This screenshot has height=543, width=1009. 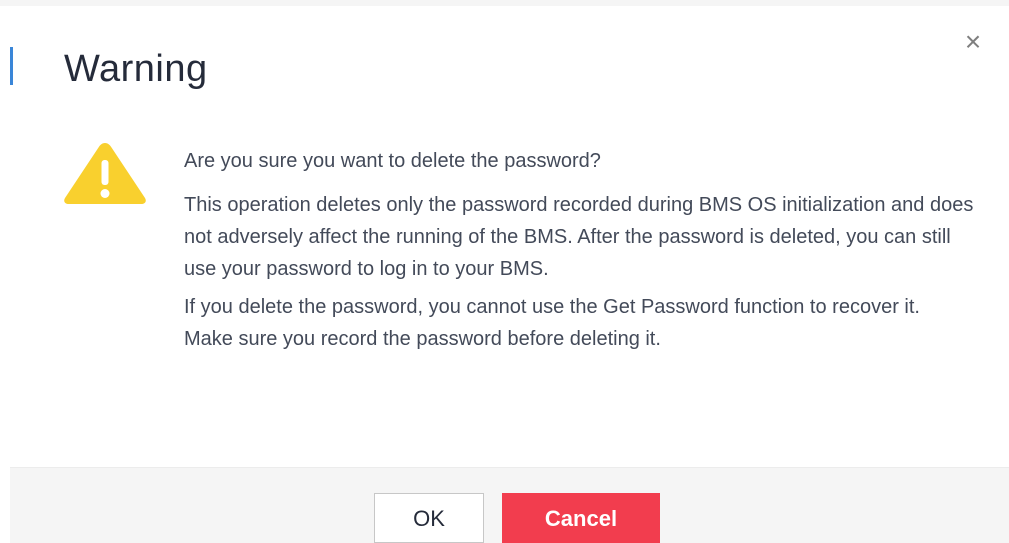 What do you see at coordinates (11, 66) in the screenshot?
I see `title-accent-bar` at bounding box center [11, 66].